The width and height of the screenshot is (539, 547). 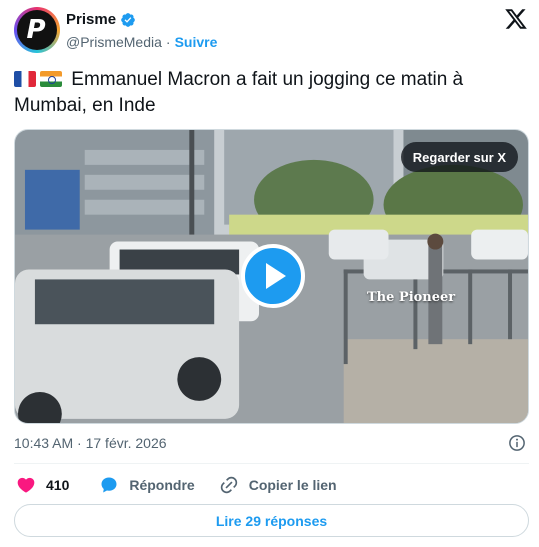 I want to click on handle-row: @PrismeMedia · Suivre, so click(x=141, y=42).